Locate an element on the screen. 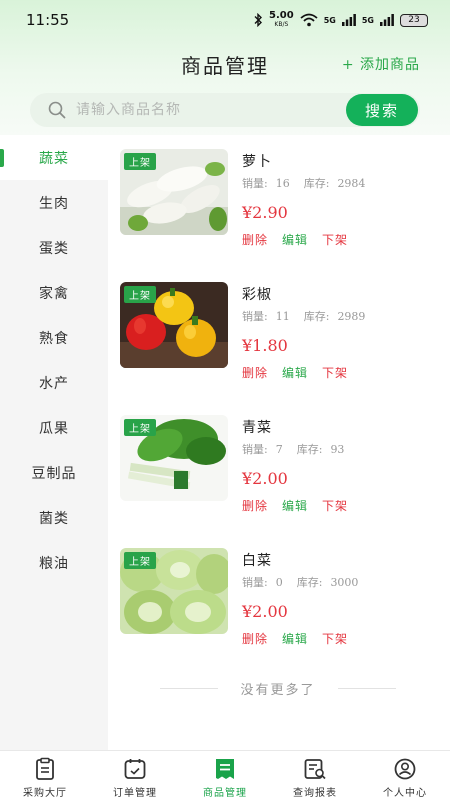 The width and height of the screenshot is (450, 800). product-card: 上架 白菜 销量: 0 库存: 3000 ¥2.00 删除 编辑 下架 is located at coordinates (280, 597).